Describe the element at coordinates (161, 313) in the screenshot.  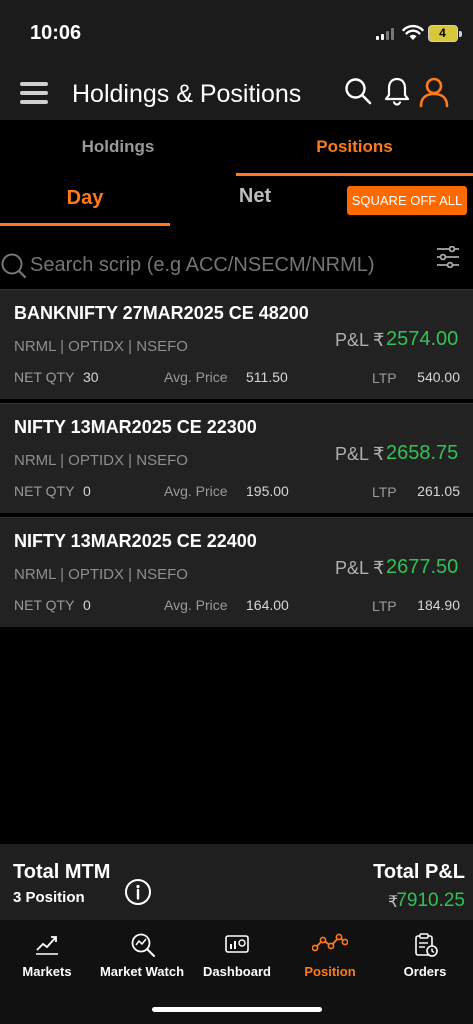
I see `position-symbol: BANKNIFTY 27MAR2025 CE 48200` at that location.